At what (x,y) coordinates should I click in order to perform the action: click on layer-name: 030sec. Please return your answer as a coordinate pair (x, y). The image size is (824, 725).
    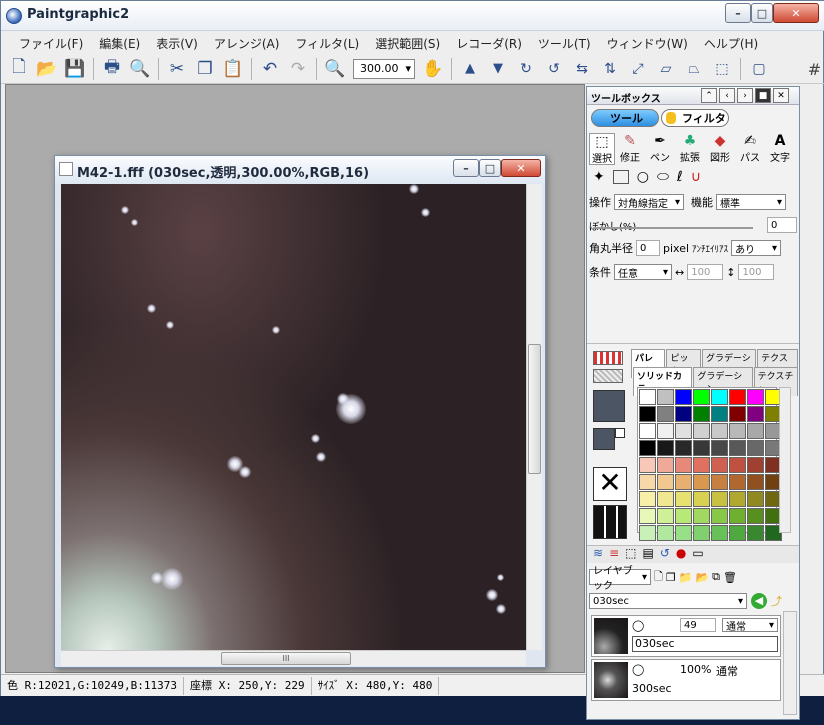
    Looking at the image, I should click on (705, 644).